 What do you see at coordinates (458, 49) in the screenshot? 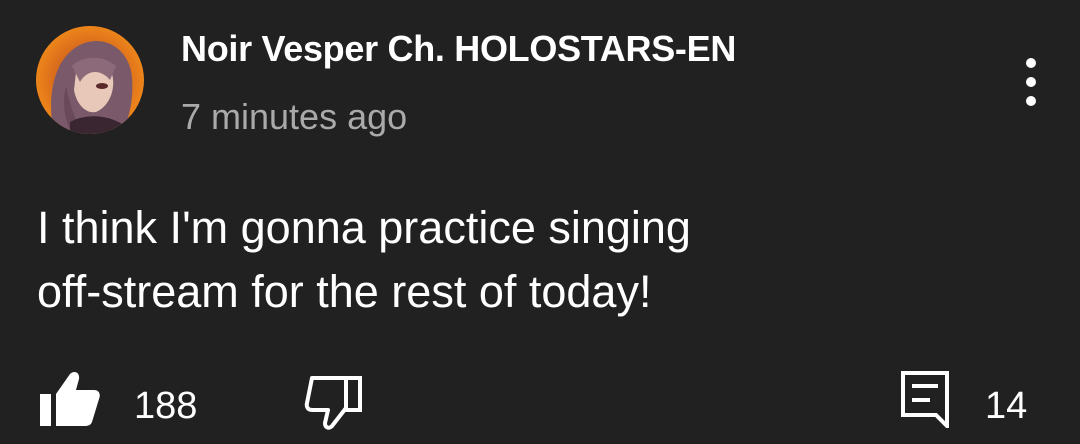
I see `author-name: Noir Vesper Ch. HOLOSTARS-EN` at bounding box center [458, 49].